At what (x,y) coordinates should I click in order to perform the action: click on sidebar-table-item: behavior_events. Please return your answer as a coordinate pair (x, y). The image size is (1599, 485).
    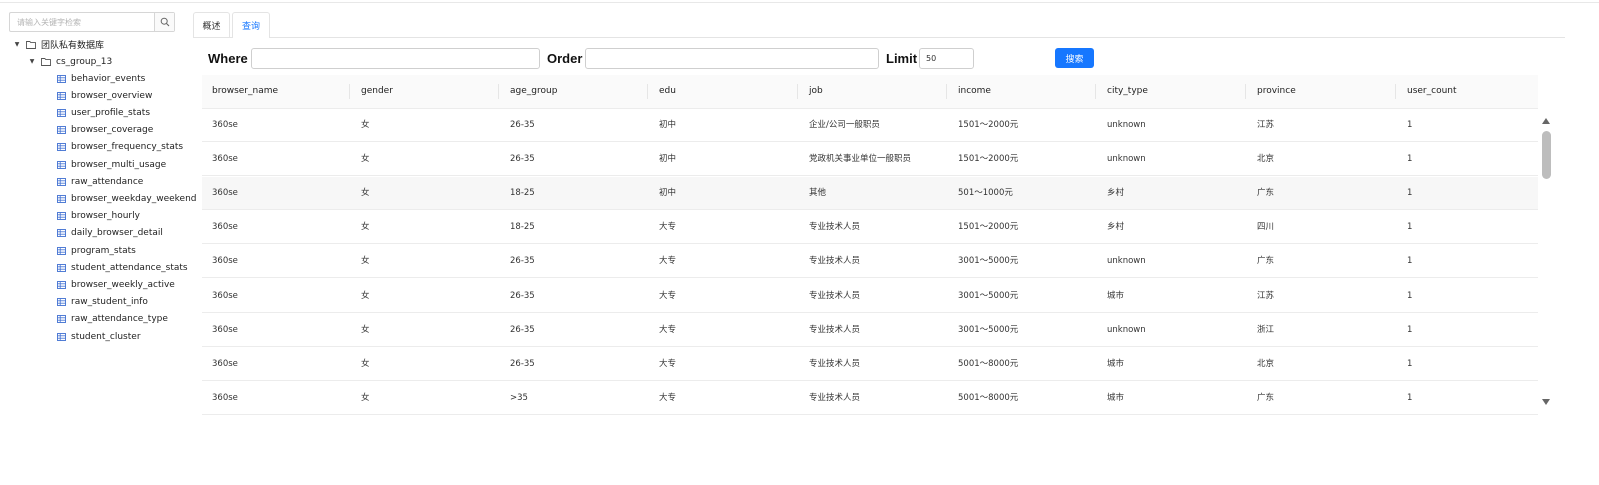
    Looking at the image, I should click on (101, 78).